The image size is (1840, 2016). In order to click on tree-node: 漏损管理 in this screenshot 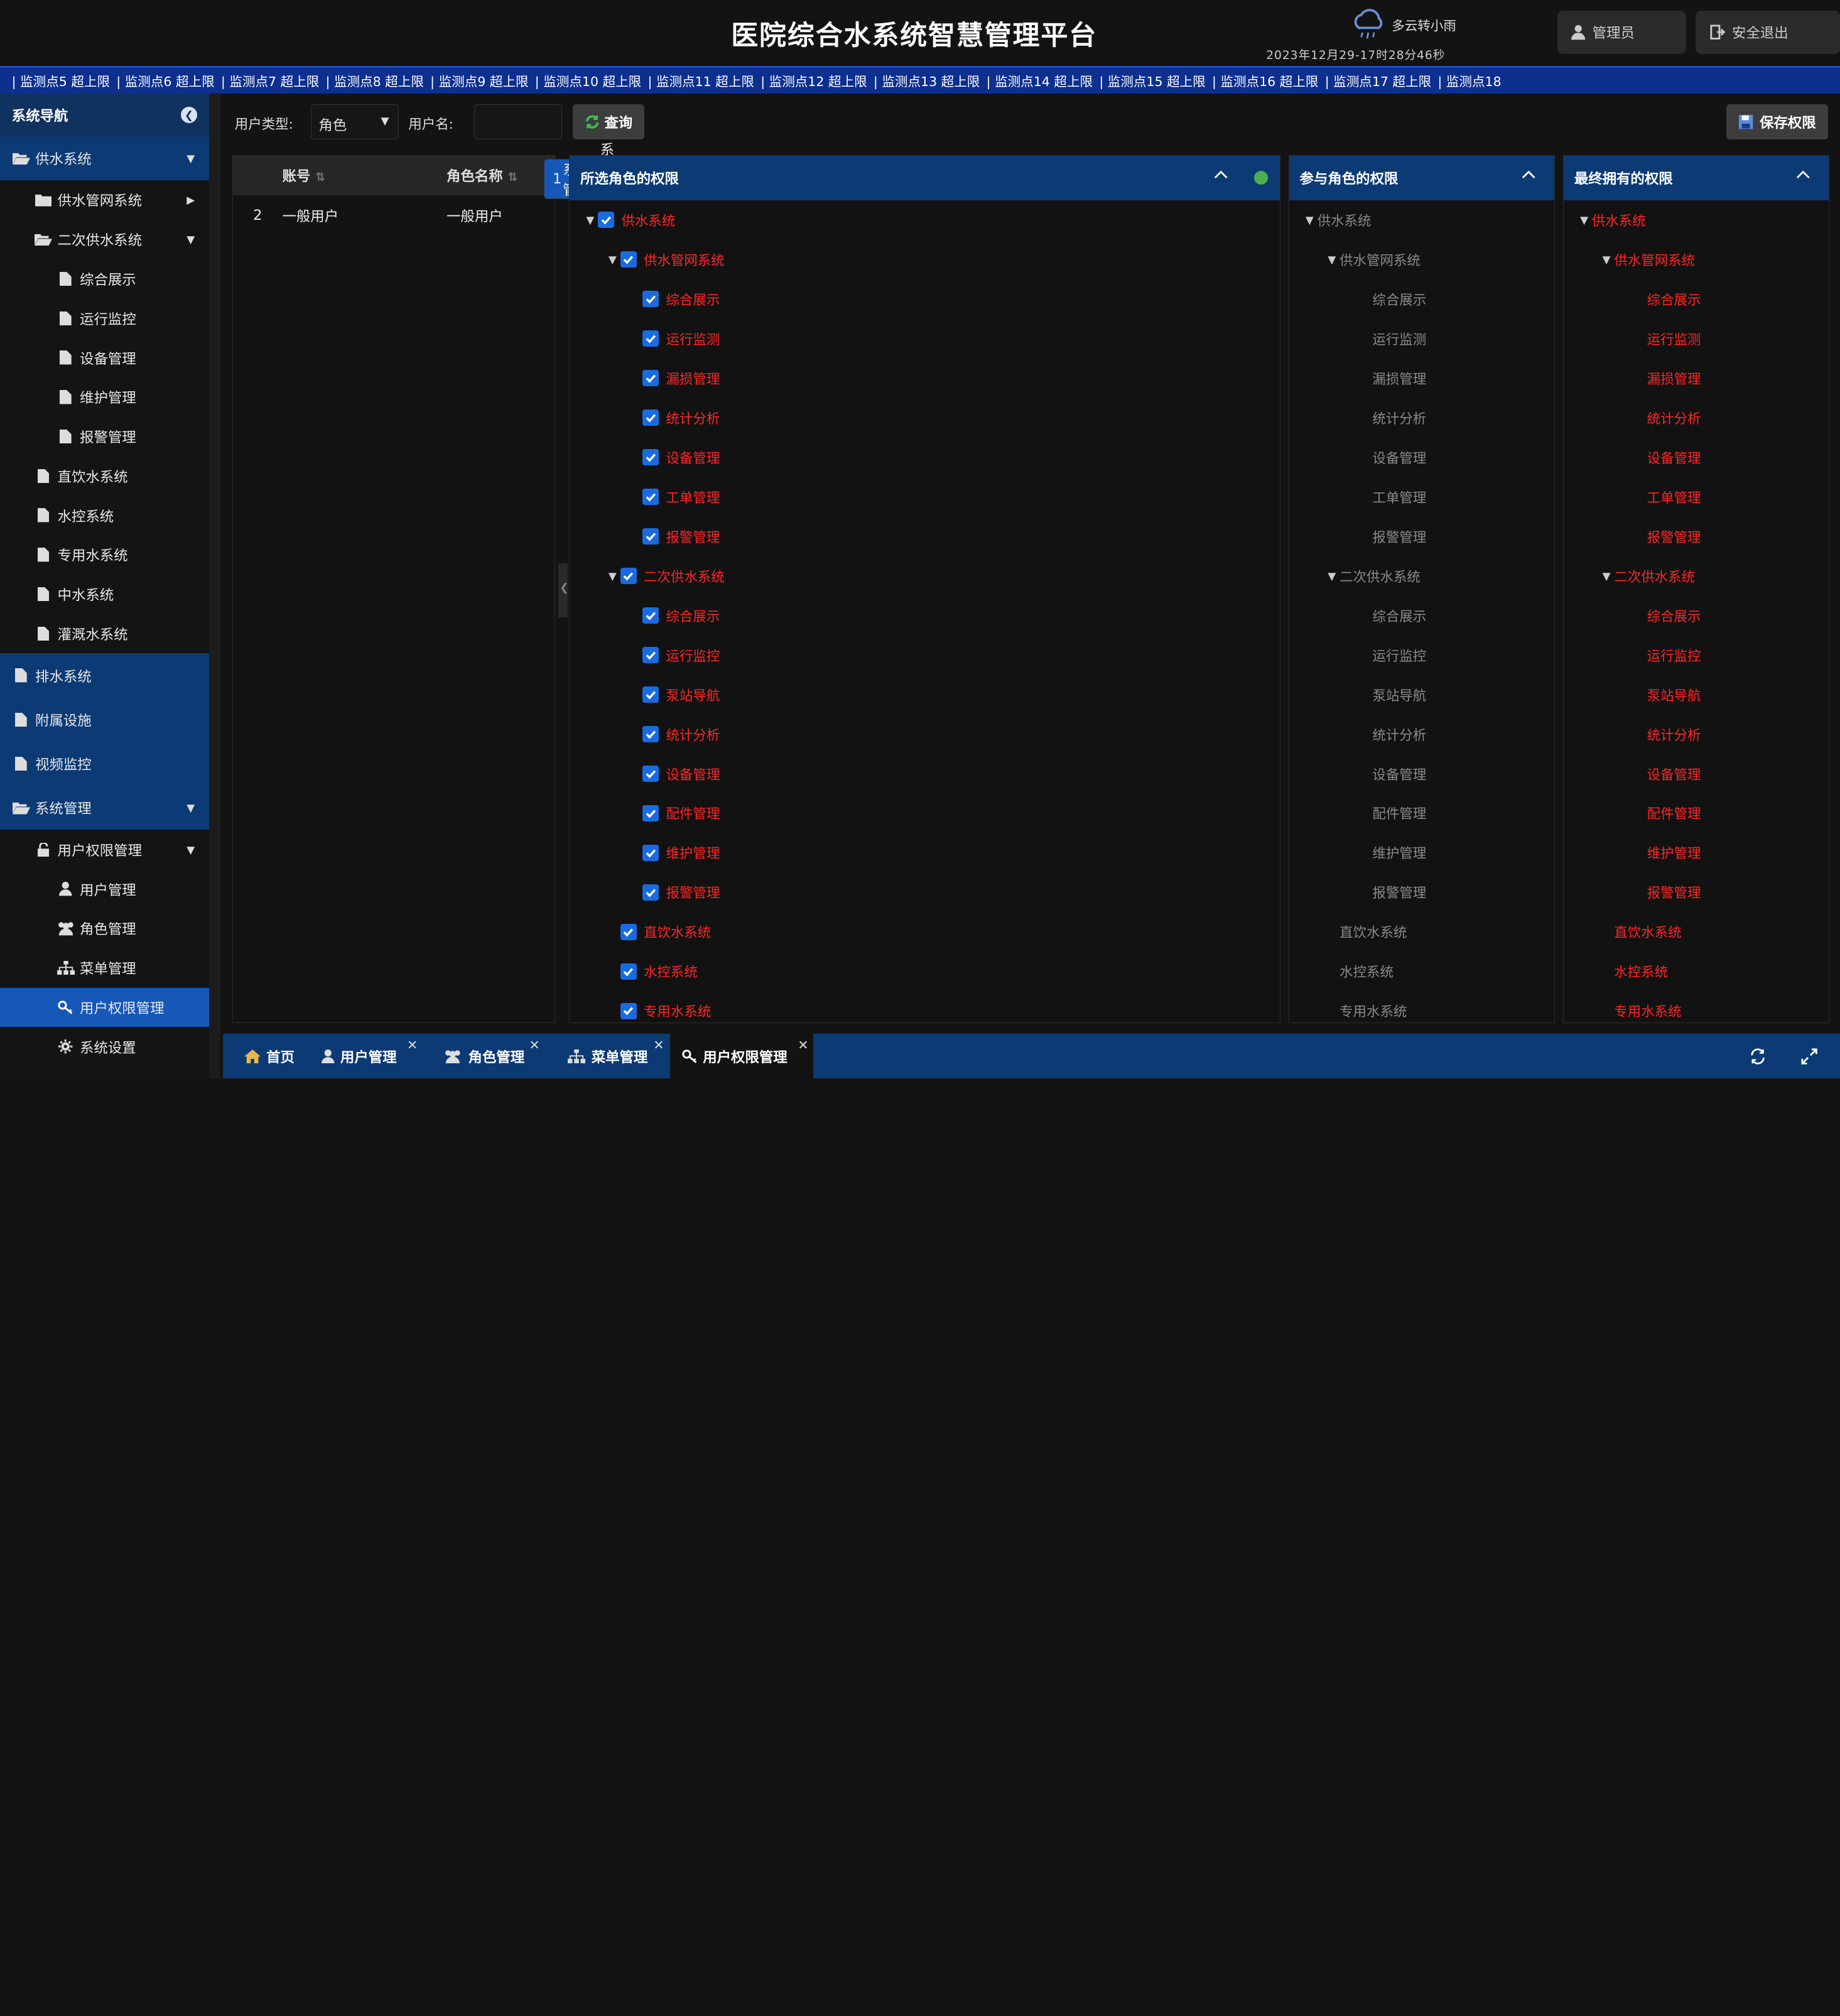, I will do `click(1388, 378)`.